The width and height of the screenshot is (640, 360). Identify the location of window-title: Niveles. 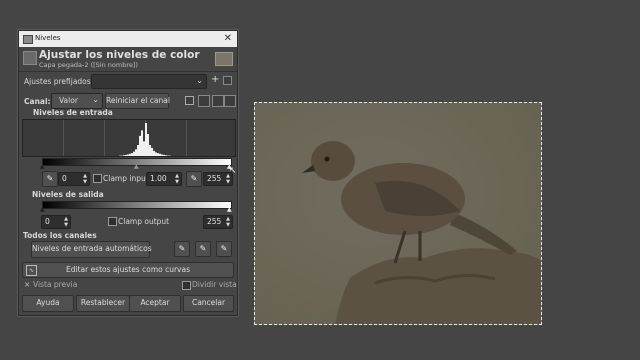
(48, 38).